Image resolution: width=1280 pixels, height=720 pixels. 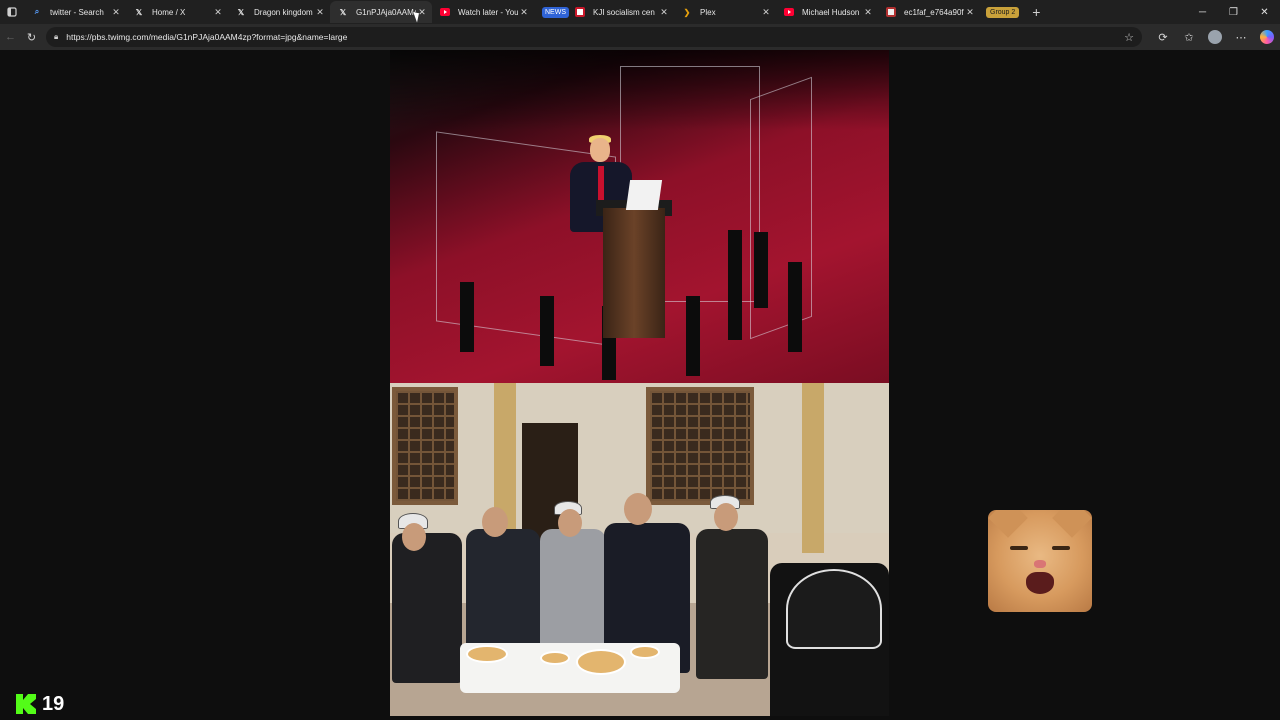 What do you see at coordinates (53, 703) in the screenshot?
I see `viewer-count: 19` at bounding box center [53, 703].